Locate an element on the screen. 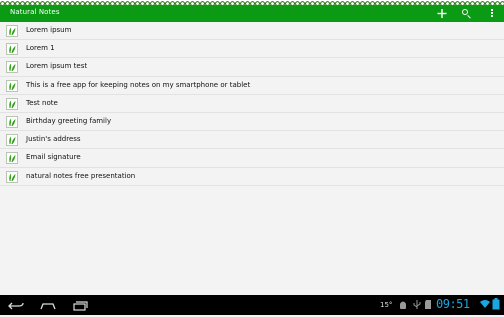  note-list-item: Lorem ipsum is located at coordinates (252, 31).